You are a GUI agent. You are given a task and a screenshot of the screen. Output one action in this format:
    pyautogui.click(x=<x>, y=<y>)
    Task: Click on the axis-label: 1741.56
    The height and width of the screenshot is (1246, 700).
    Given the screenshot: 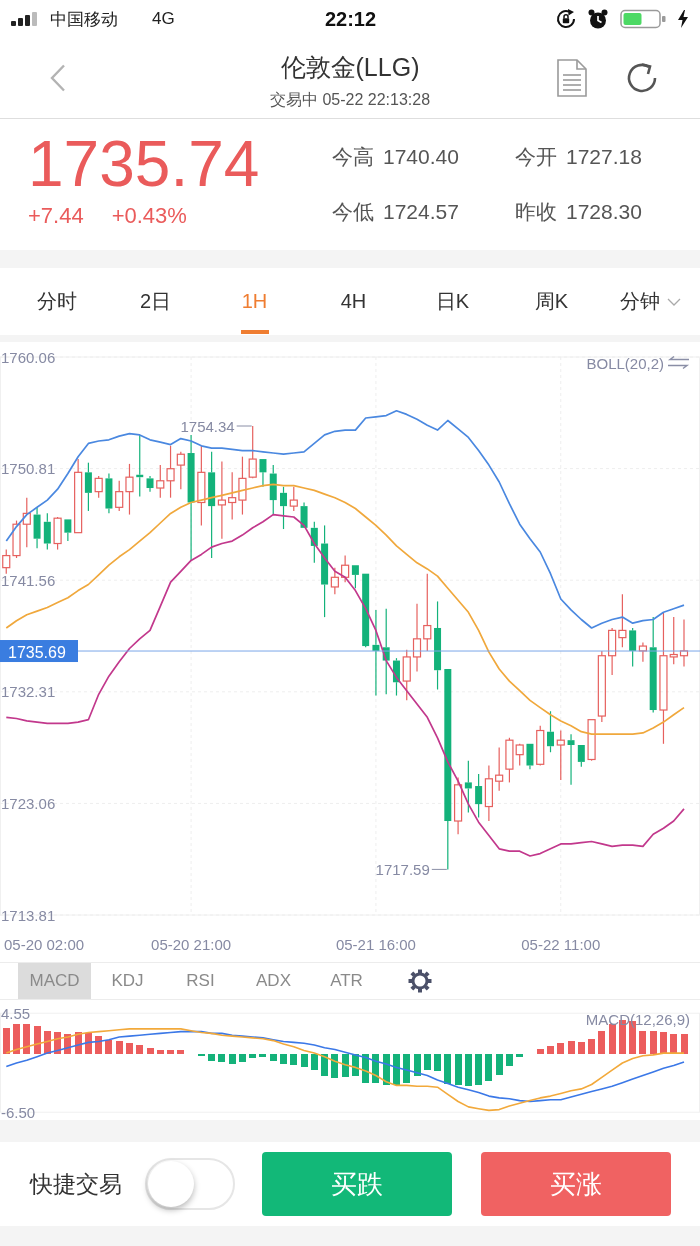 What is the action you would take?
    pyautogui.click(x=28, y=580)
    